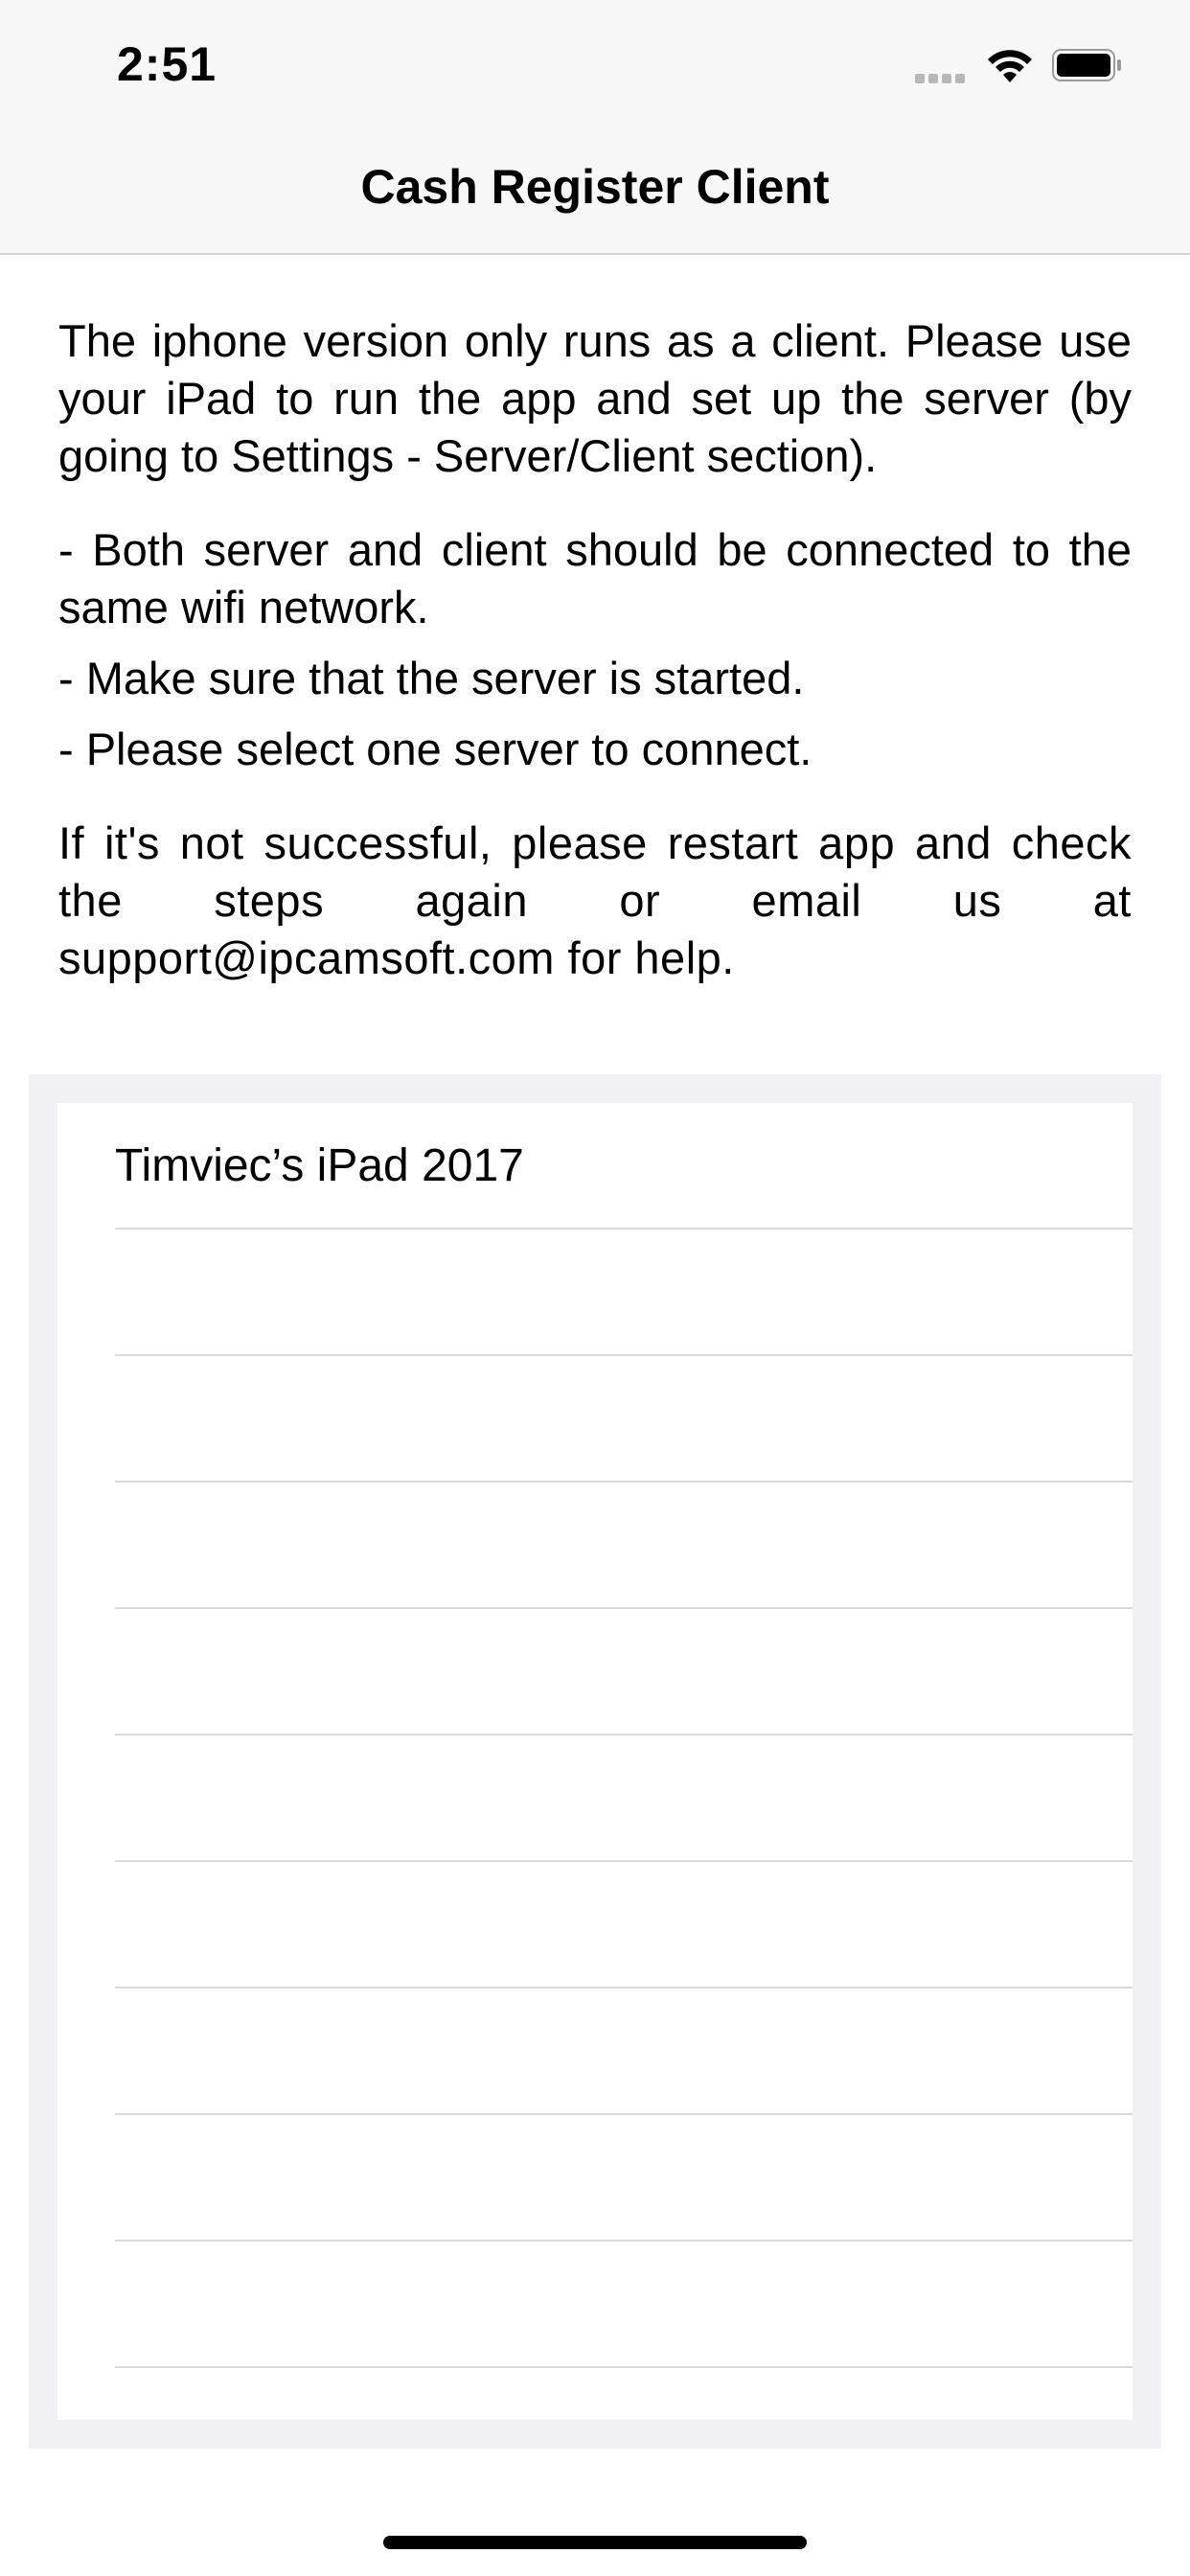  What do you see at coordinates (1087, 65) in the screenshot?
I see `battery-icon` at bounding box center [1087, 65].